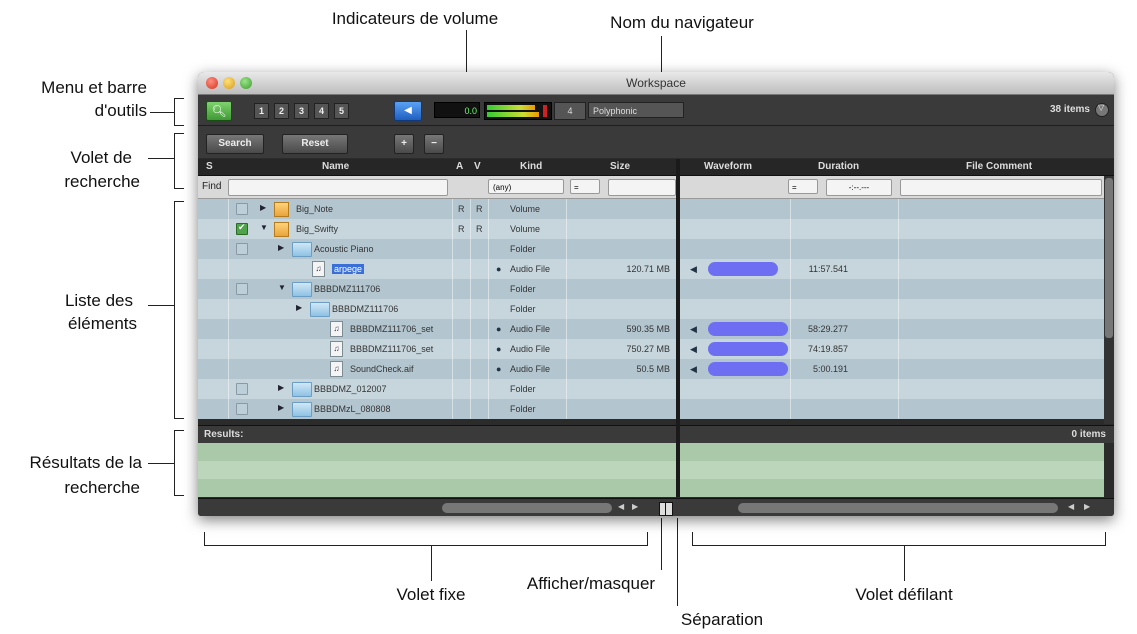 The width and height of the screenshot is (1137, 634). I want to click on table-row: ▶ Acoustic Piano Folder, so click(651, 249).